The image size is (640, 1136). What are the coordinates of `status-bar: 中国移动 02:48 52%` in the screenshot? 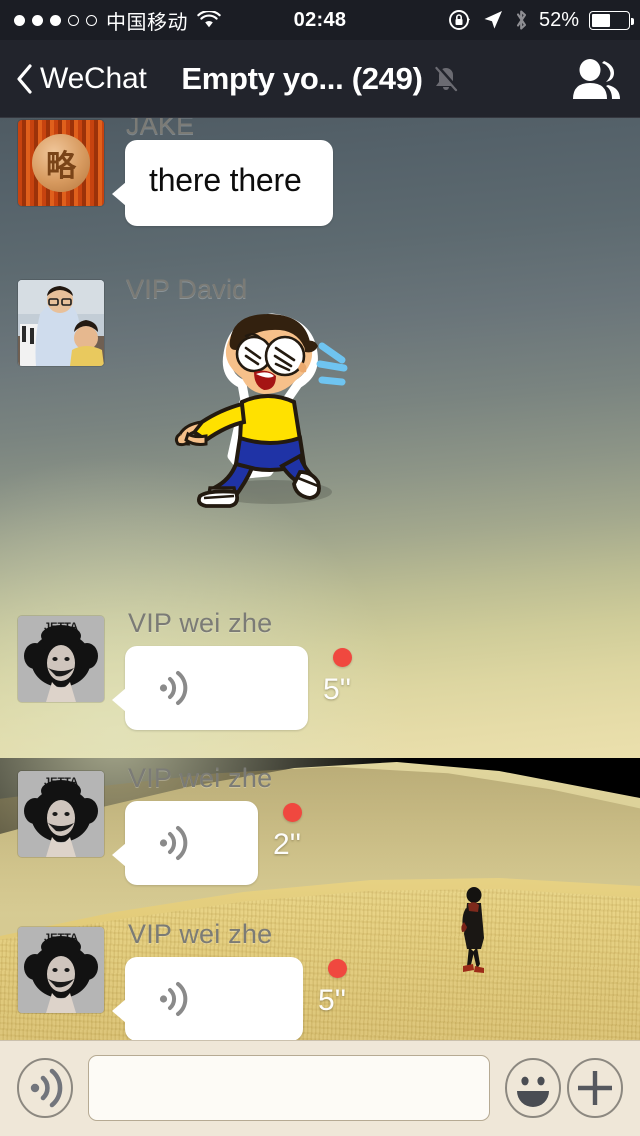 It's located at (320, 20).